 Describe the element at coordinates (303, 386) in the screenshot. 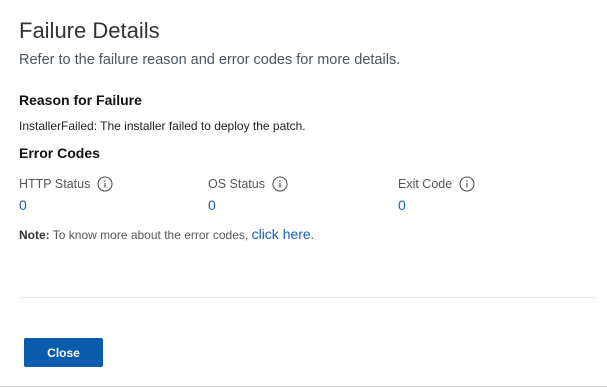

I see `dialog-bottom-border` at that location.